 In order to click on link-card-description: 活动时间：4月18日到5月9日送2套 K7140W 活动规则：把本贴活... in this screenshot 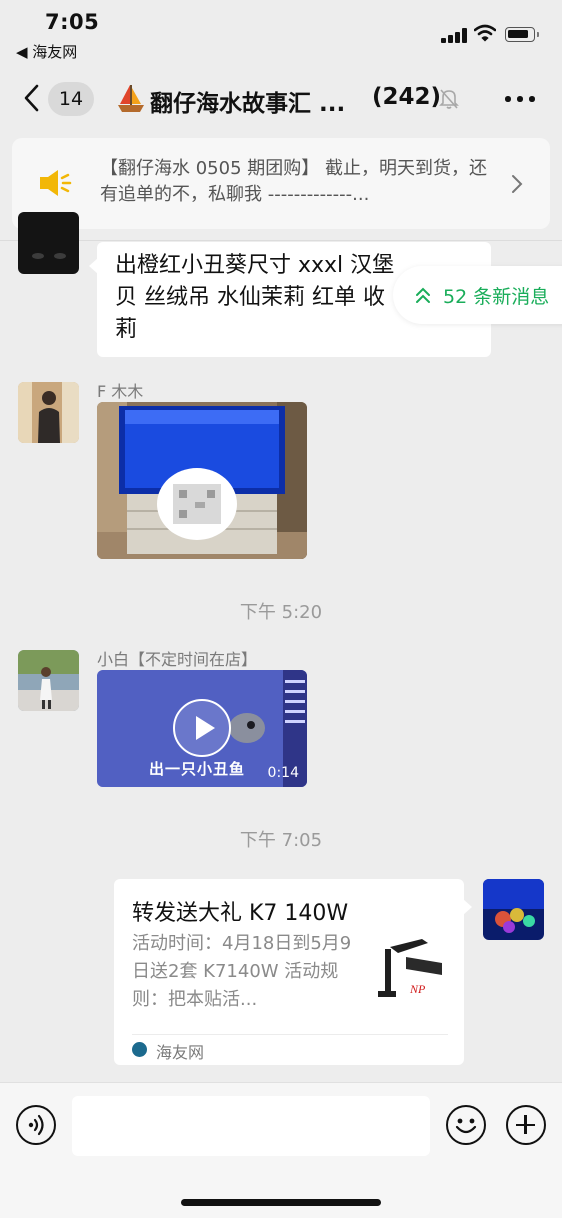, I will do `click(242, 971)`.